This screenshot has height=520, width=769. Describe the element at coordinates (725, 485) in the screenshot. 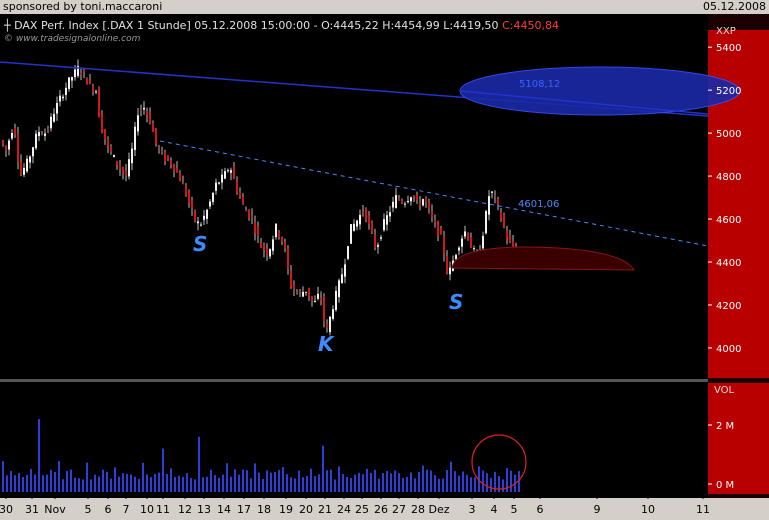

I see `volume-tick-label: 0 M` at that location.